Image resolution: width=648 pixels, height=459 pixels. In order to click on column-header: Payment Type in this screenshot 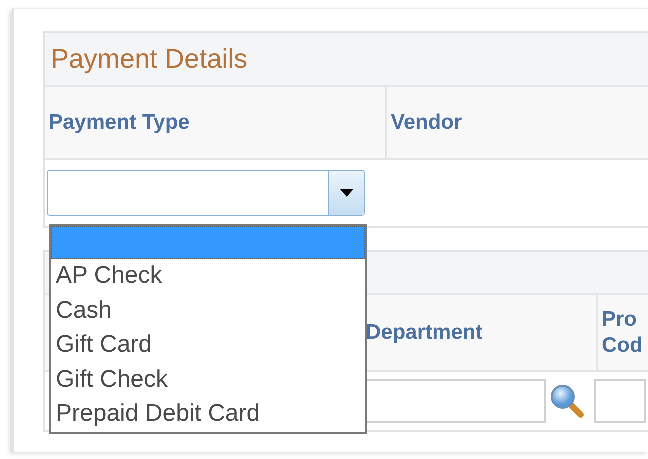, I will do `click(119, 123)`.